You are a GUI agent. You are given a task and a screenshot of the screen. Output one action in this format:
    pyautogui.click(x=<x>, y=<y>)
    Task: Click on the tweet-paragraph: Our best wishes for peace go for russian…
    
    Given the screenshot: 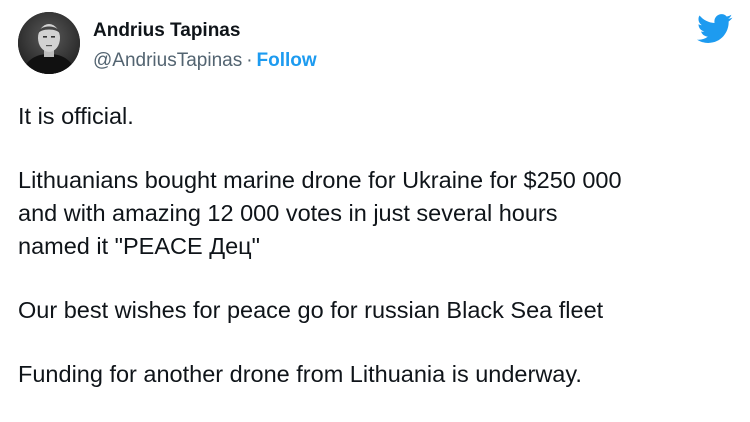 What is the action you would take?
    pyautogui.click(x=311, y=310)
    